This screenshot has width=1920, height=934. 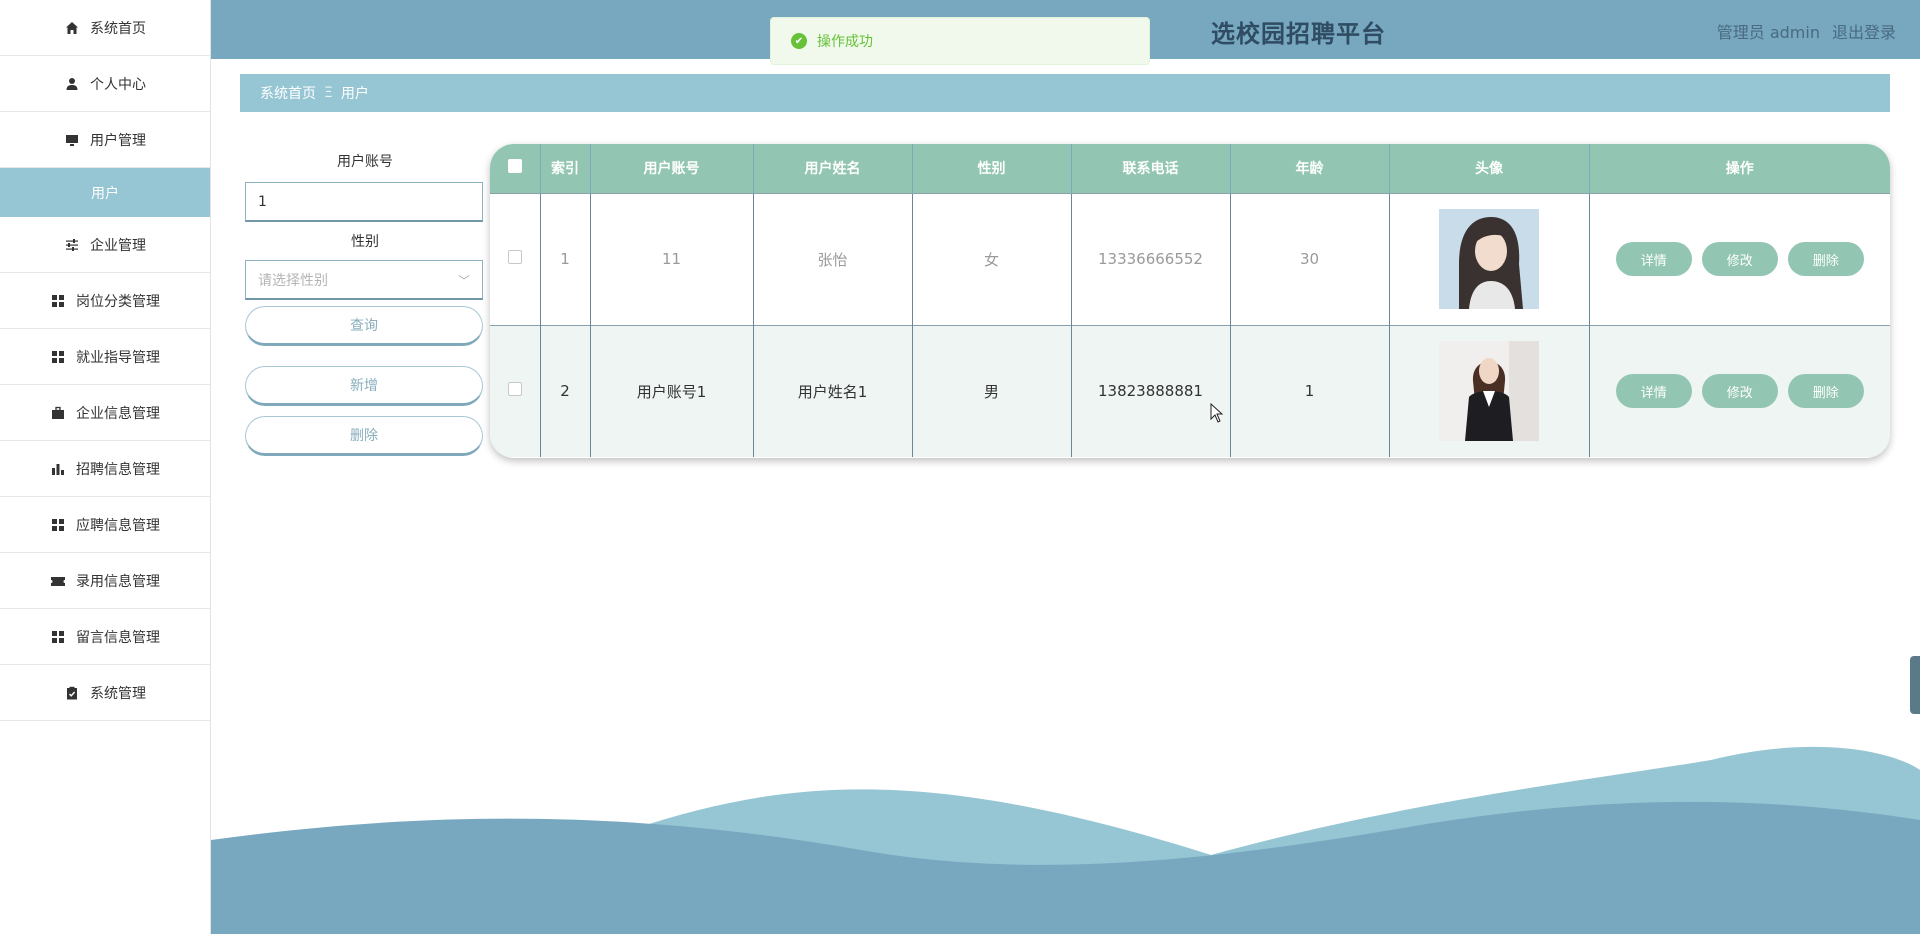 What do you see at coordinates (833, 390) in the screenshot?
I see `cell-name: 用户姓名1` at bounding box center [833, 390].